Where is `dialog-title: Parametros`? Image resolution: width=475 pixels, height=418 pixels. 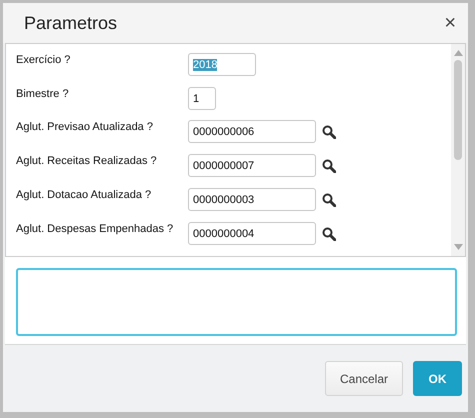 dialog-title: Parametros is located at coordinates (71, 23).